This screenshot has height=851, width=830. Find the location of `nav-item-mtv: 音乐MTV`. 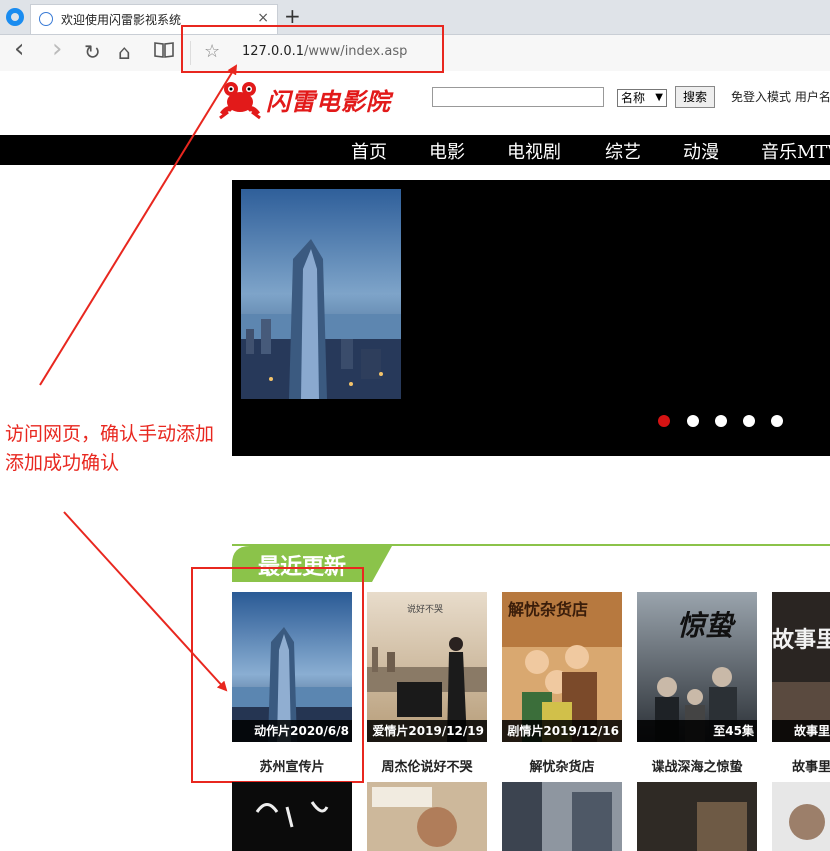

nav-item-mtv: 音乐MTV is located at coordinates (795, 151).